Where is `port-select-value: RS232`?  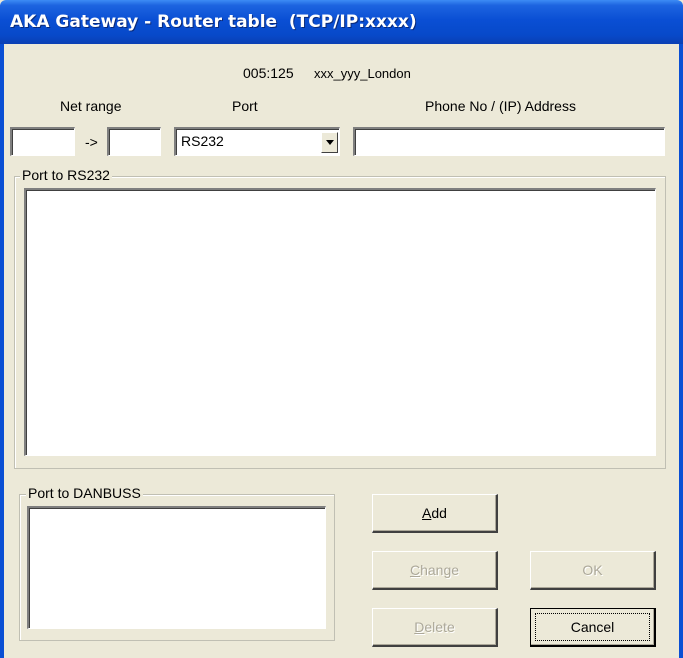
port-select-value: RS232 is located at coordinates (202, 141).